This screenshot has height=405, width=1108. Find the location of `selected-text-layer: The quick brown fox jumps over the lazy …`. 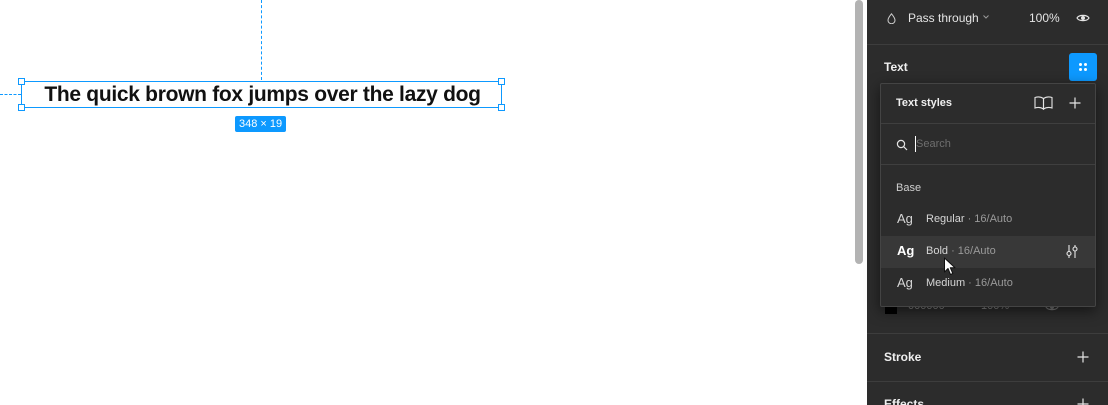

selected-text-layer: The quick brown fox jumps over the lazy … is located at coordinates (261, 94).